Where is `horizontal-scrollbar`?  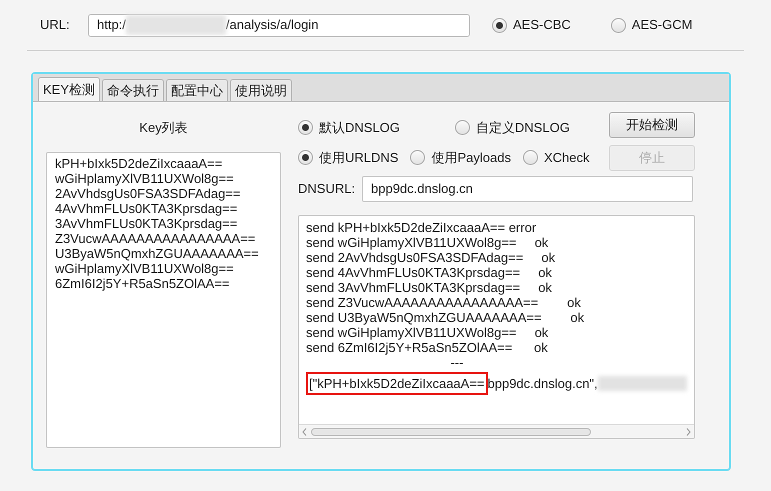
horizontal-scrollbar is located at coordinates (496, 431).